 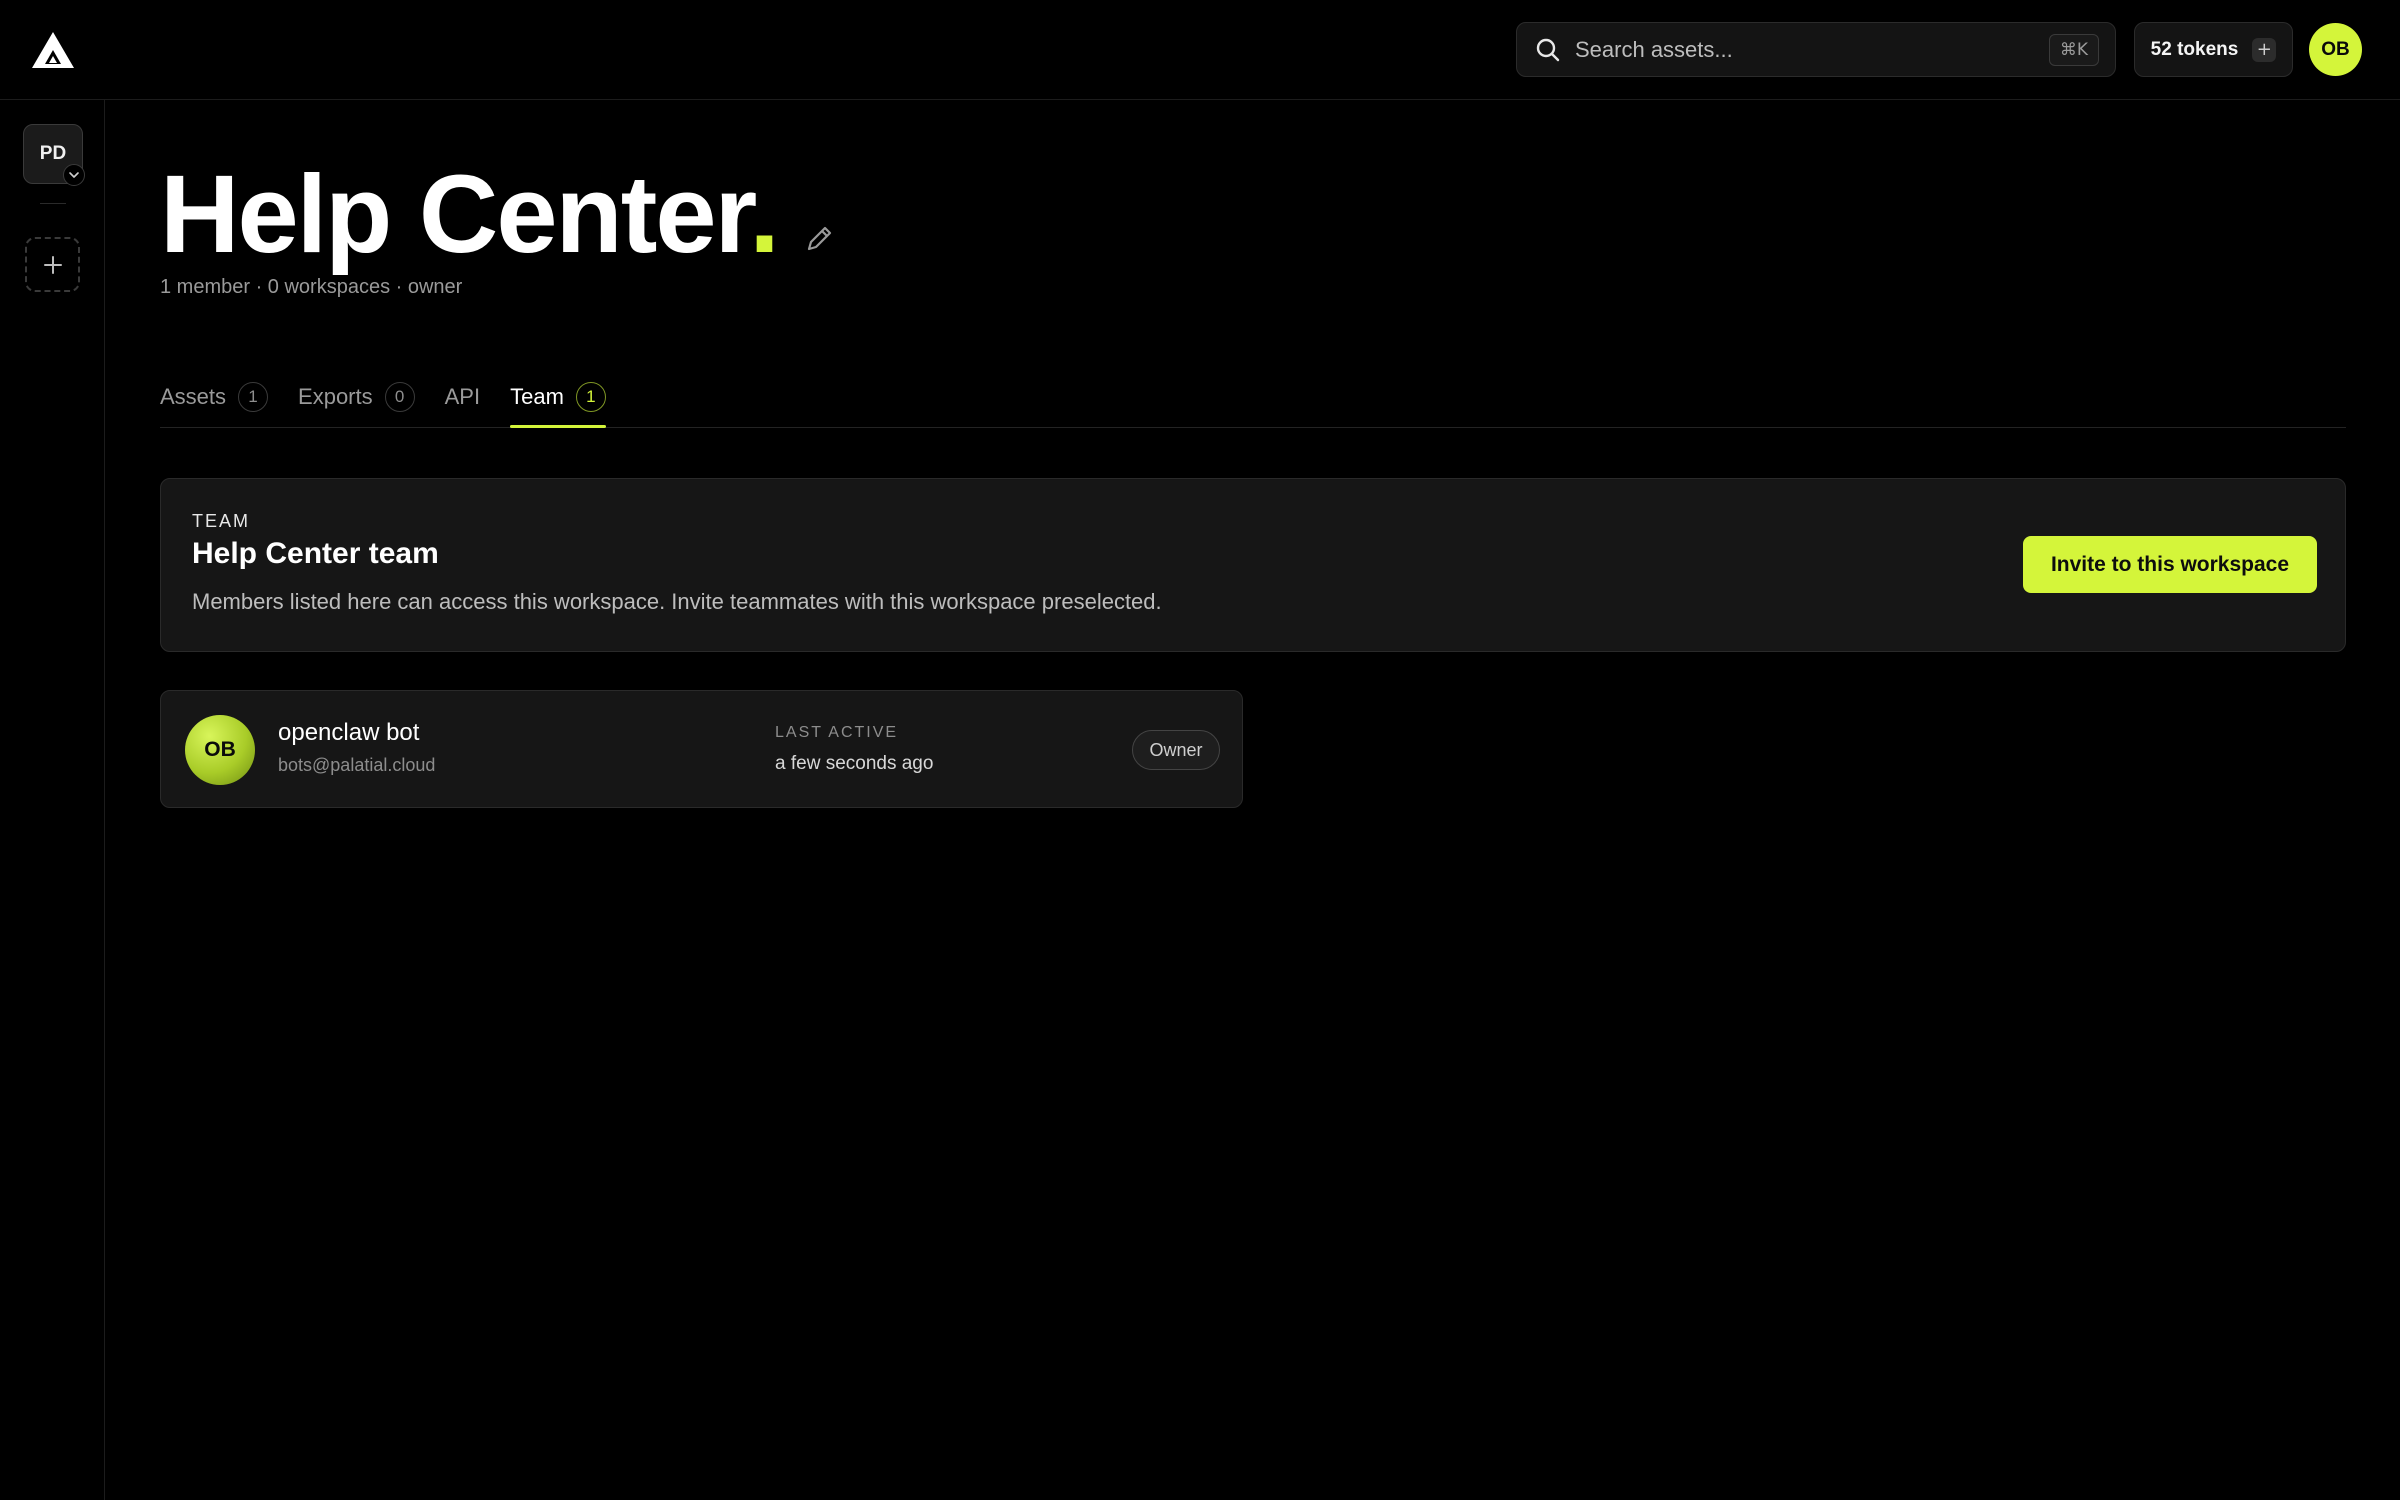 I want to click on add-tokens-button: +, so click(x=2264, y=49).